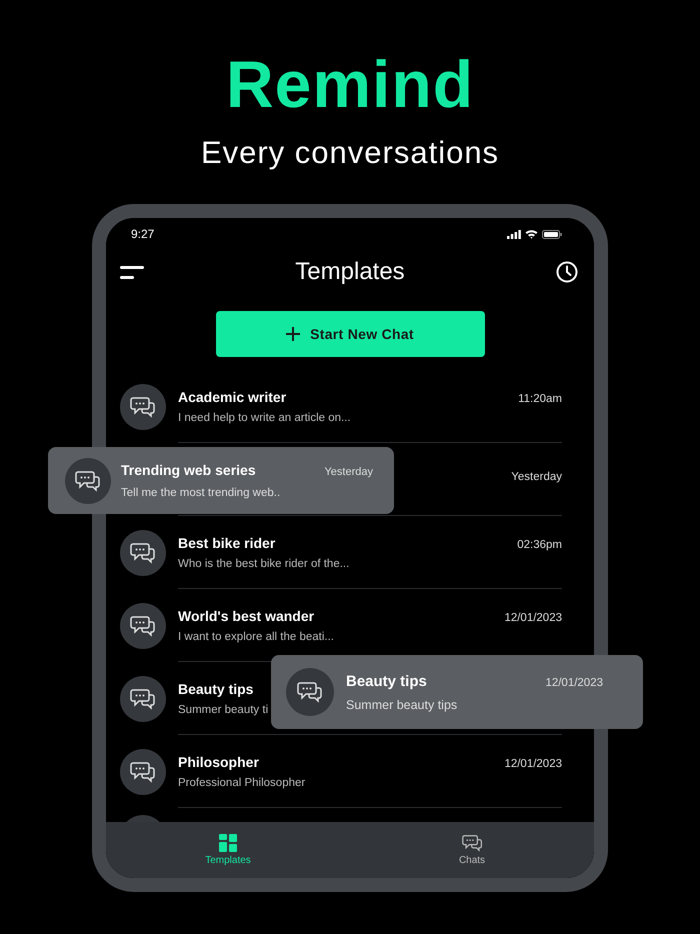 The width and height of the screenshot is (700, 934). I want to click on chat-title: Best bike rider, so click(227, 542).